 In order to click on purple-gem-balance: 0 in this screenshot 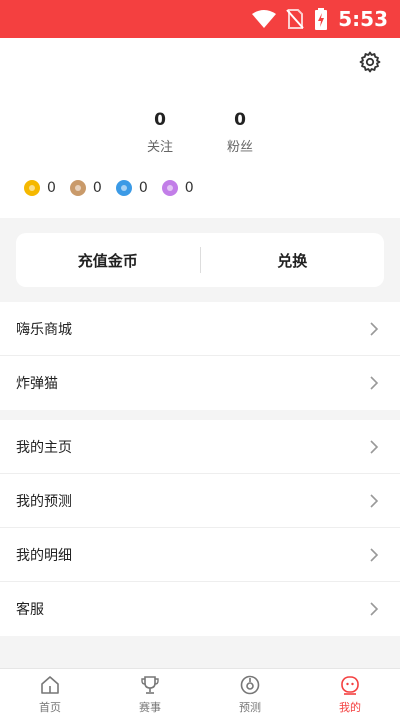, I will do `click(177, 188)`.